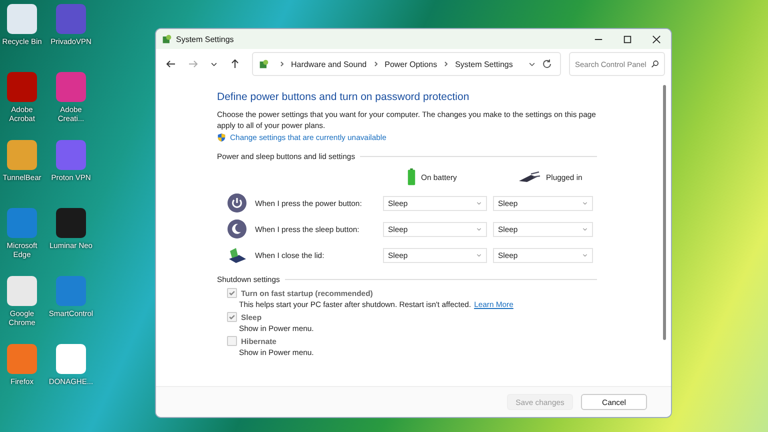 The width and height of the screenshot is (768, 432). What do you see at coordinates (237, 203) in the screenshot?
I see `power-button-icon` at bounding box center [237, 203].